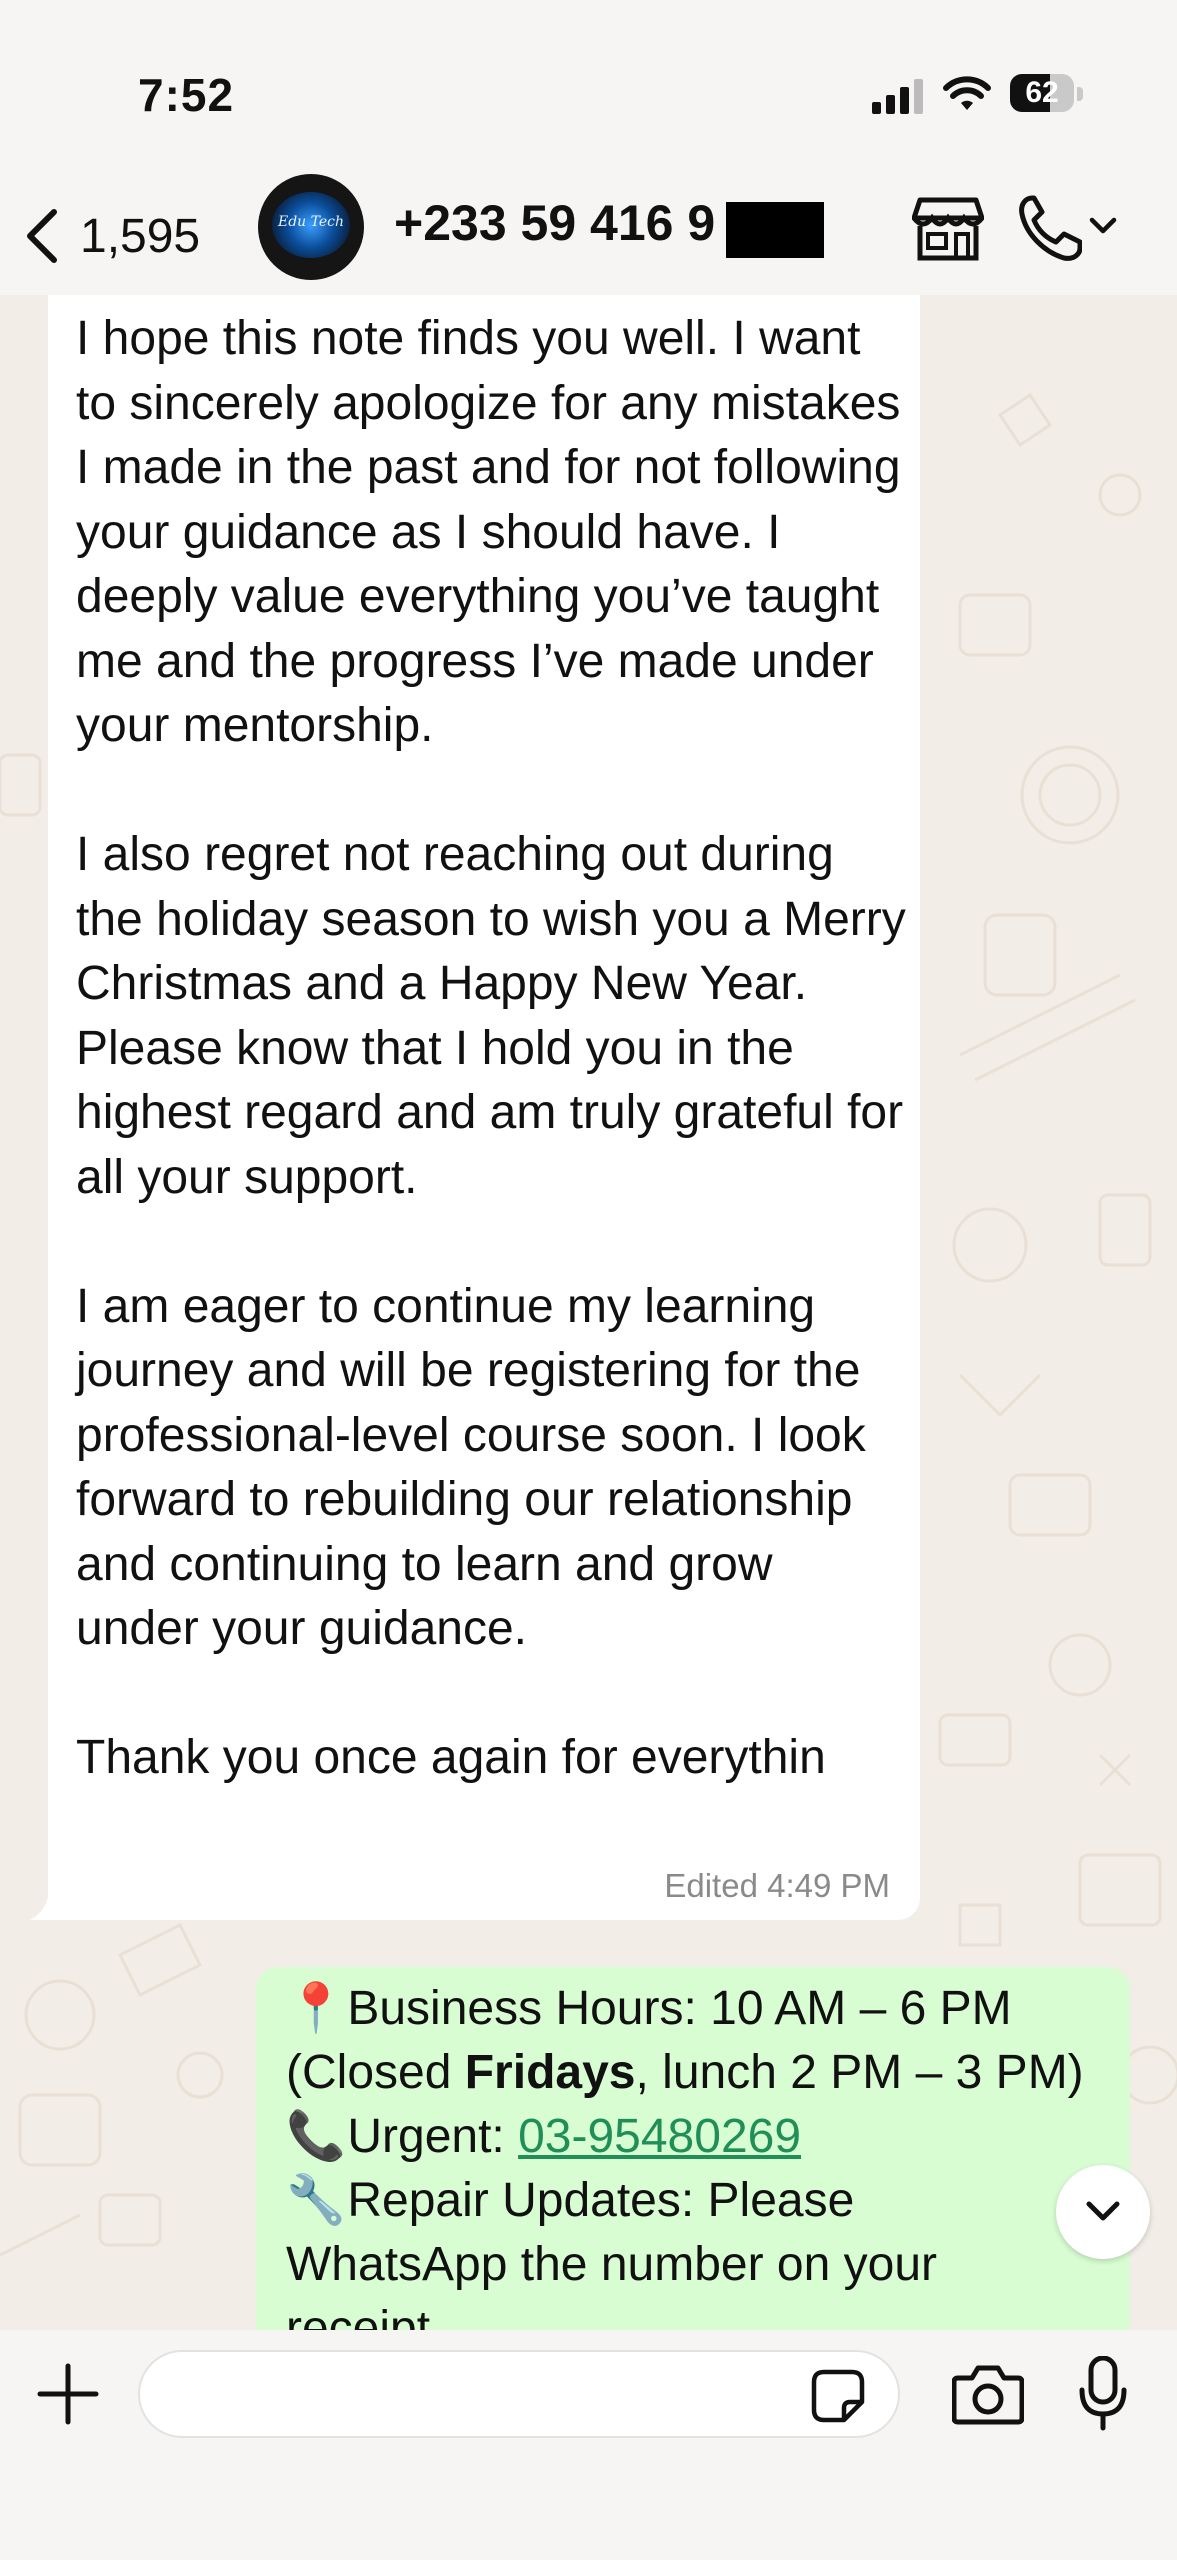  I want to click on business-hours-text: Business Hours: 10 AM – 6 PM, so click(679, 2008).